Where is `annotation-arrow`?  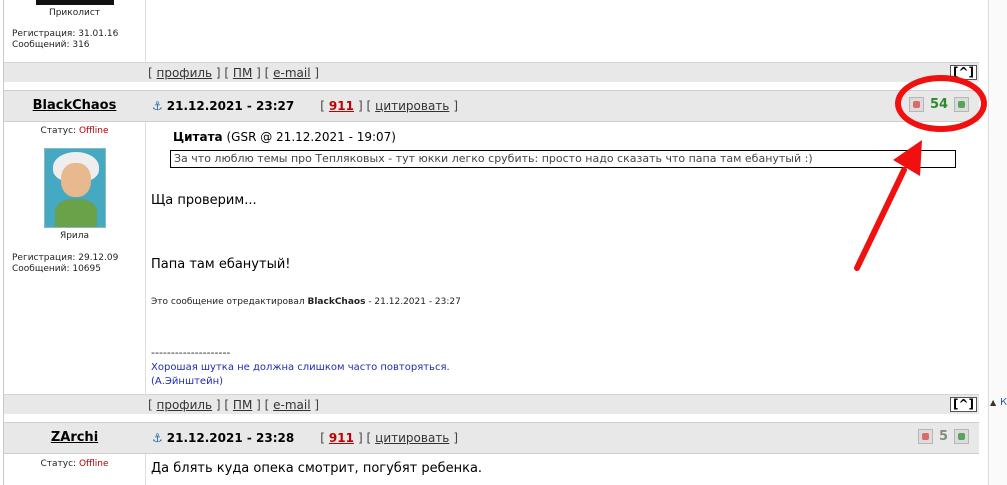 annotation-arrow is located at coordinates (888, 205).